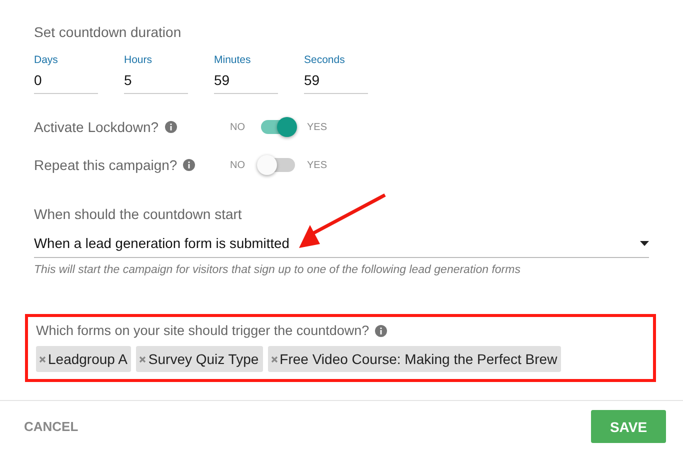  I want to click on field-label: Seconds, so click(325, 60).